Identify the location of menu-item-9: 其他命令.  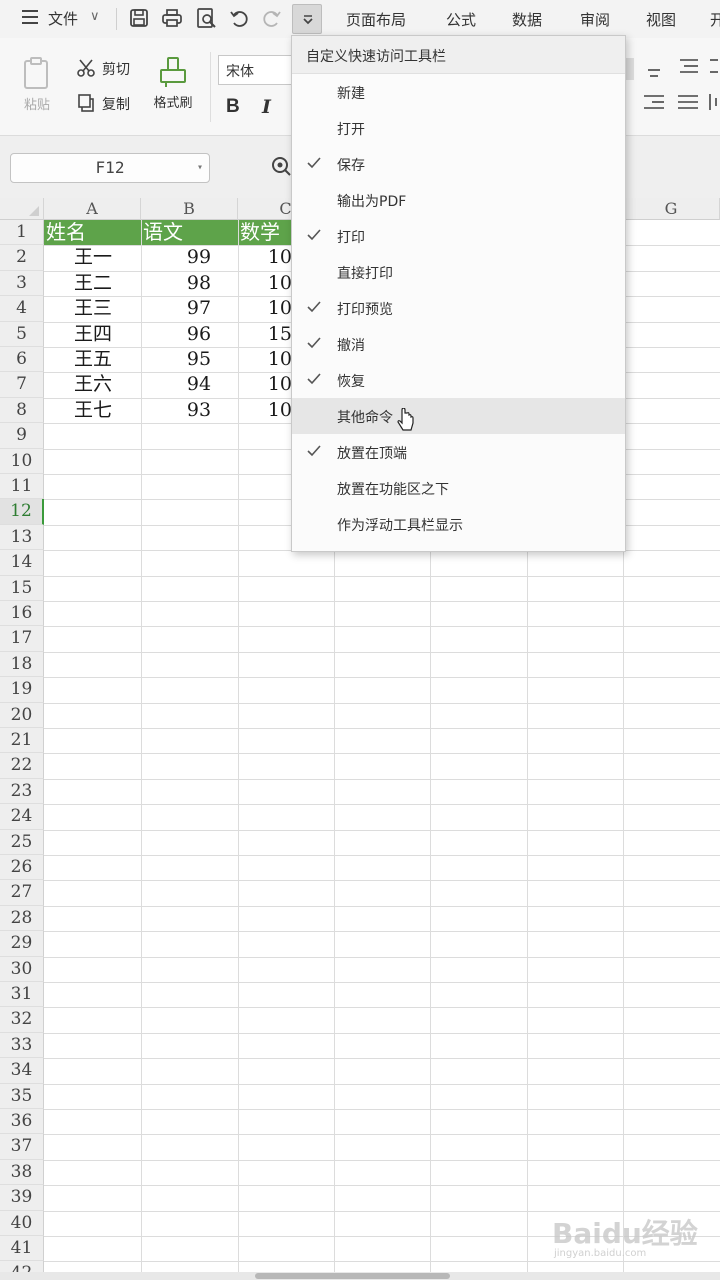
(458, 416).